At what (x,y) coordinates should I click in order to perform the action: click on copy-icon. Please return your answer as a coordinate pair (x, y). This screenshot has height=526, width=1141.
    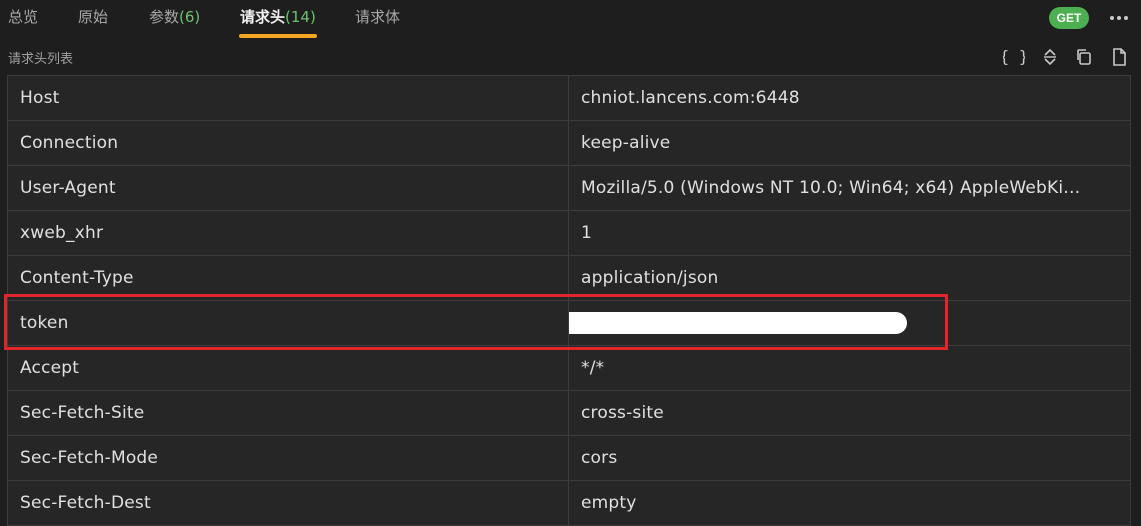
    Looking at the image, I should click on (1084, 57).